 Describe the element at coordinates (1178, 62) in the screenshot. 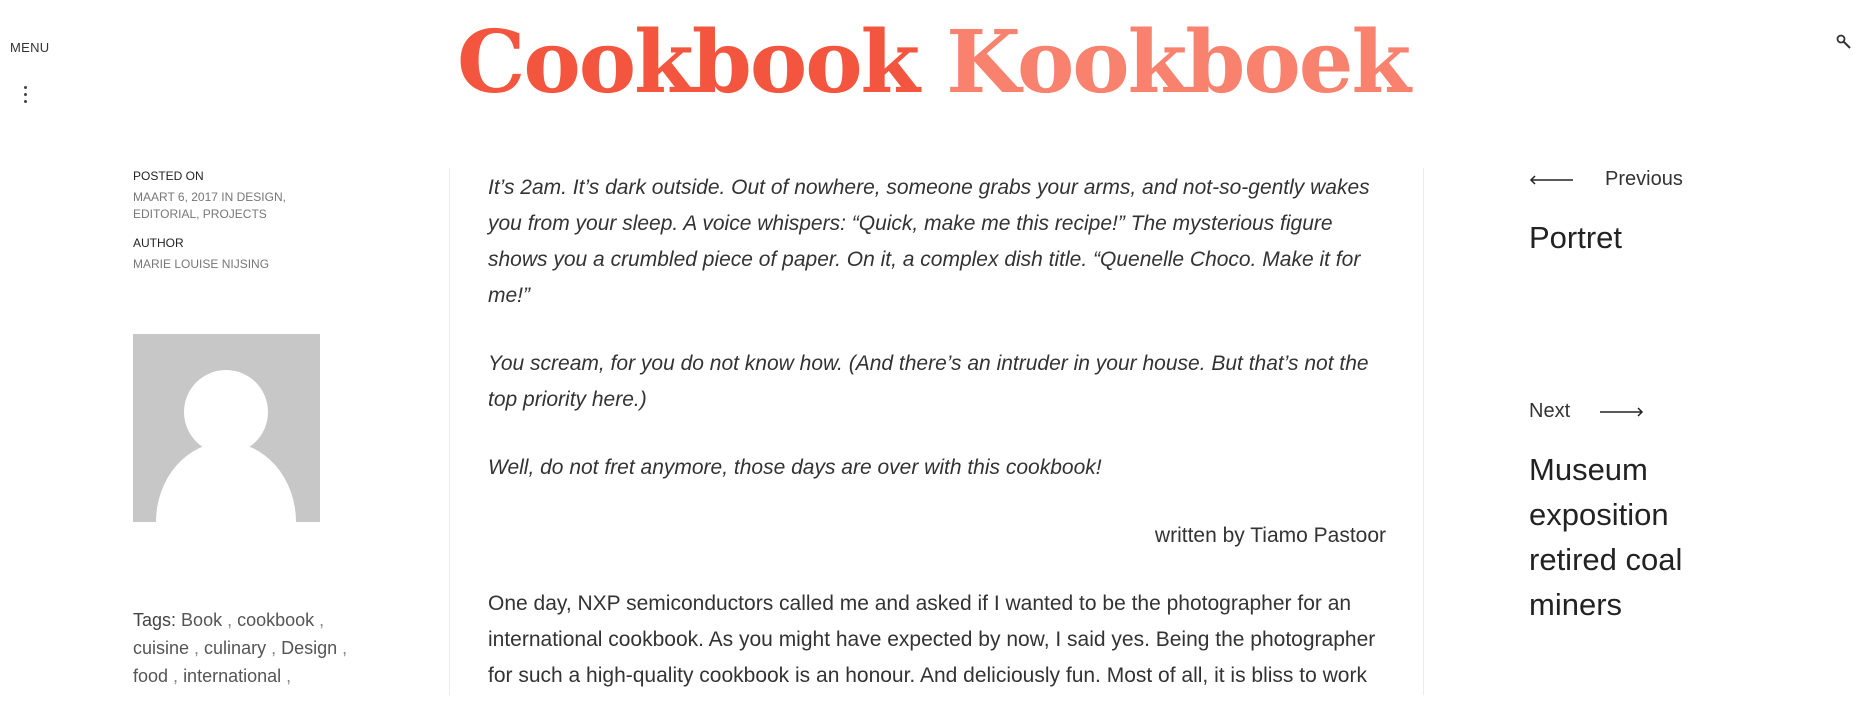

I see `site-title-part2: Kookboek` at that location.